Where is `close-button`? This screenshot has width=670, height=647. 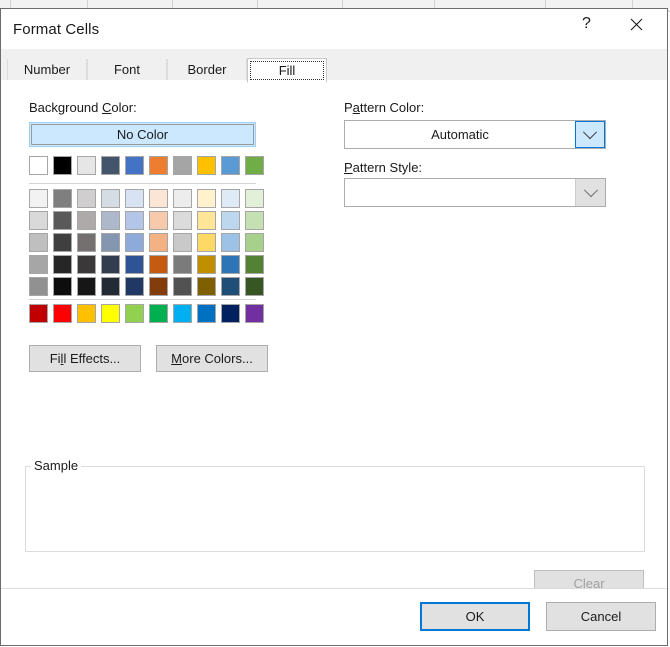
close-button is located at coordinates (636, 24).